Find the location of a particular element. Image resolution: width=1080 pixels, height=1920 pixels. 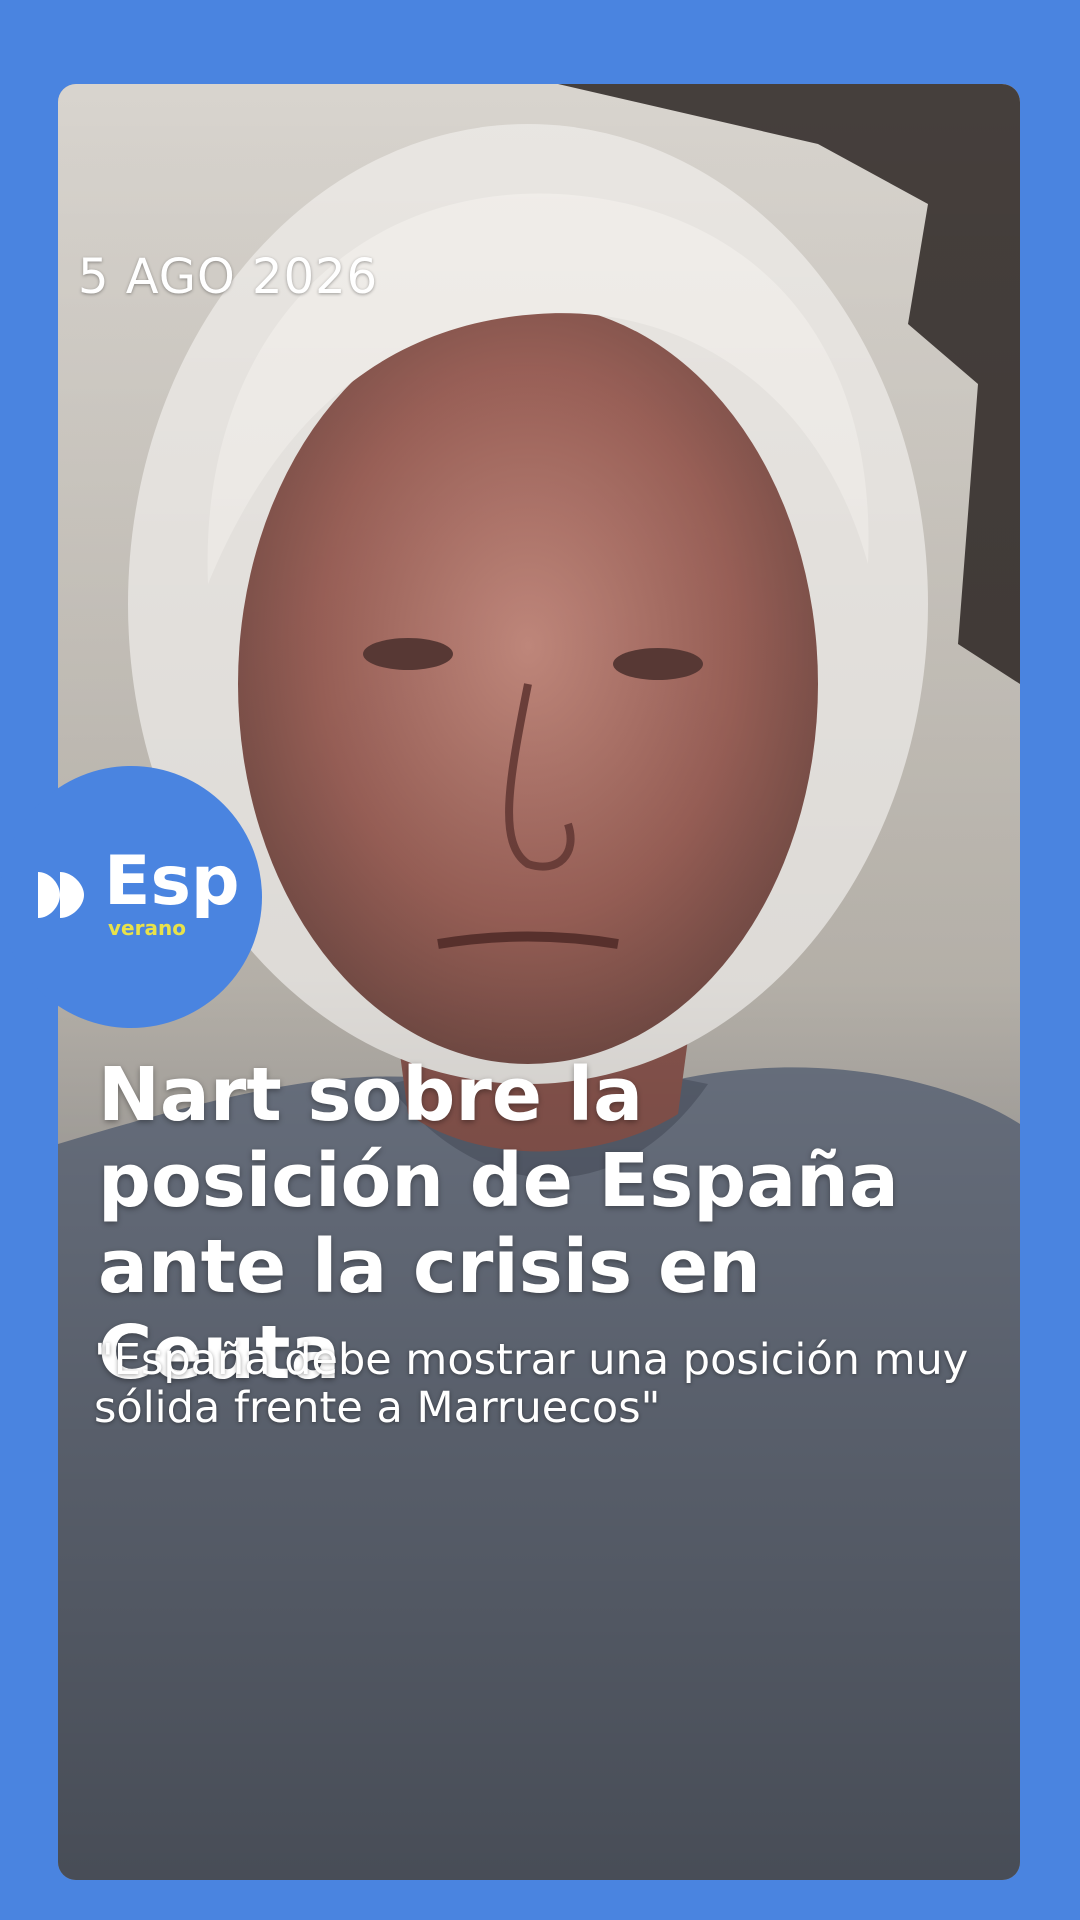

logo-subtitle: verano is located at coordinates (147, 928).